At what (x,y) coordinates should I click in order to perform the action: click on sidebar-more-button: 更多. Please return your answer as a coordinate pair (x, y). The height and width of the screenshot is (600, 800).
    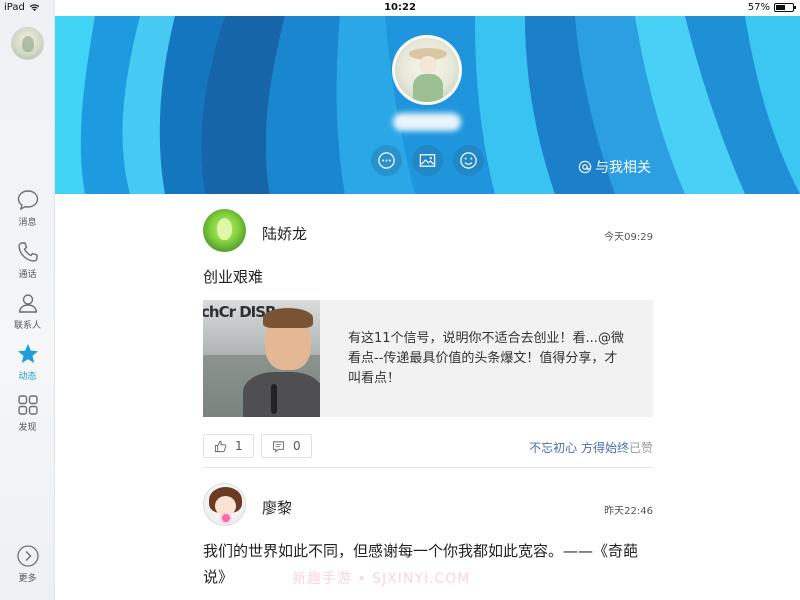
    Looking at the image, I should click on (27, 567).